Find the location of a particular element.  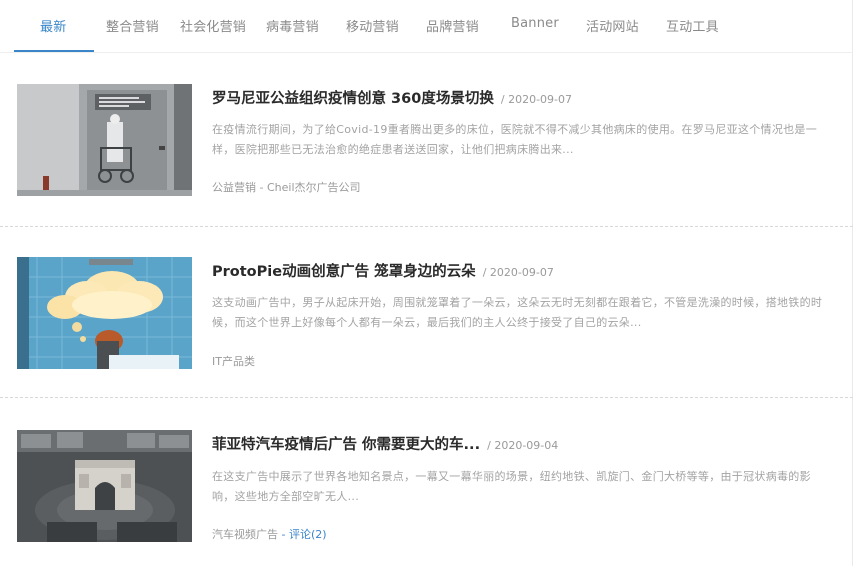

article-title: ProtoPie动画创意广告 笼罩身边的云朵 is located at coordinates (344, 272).